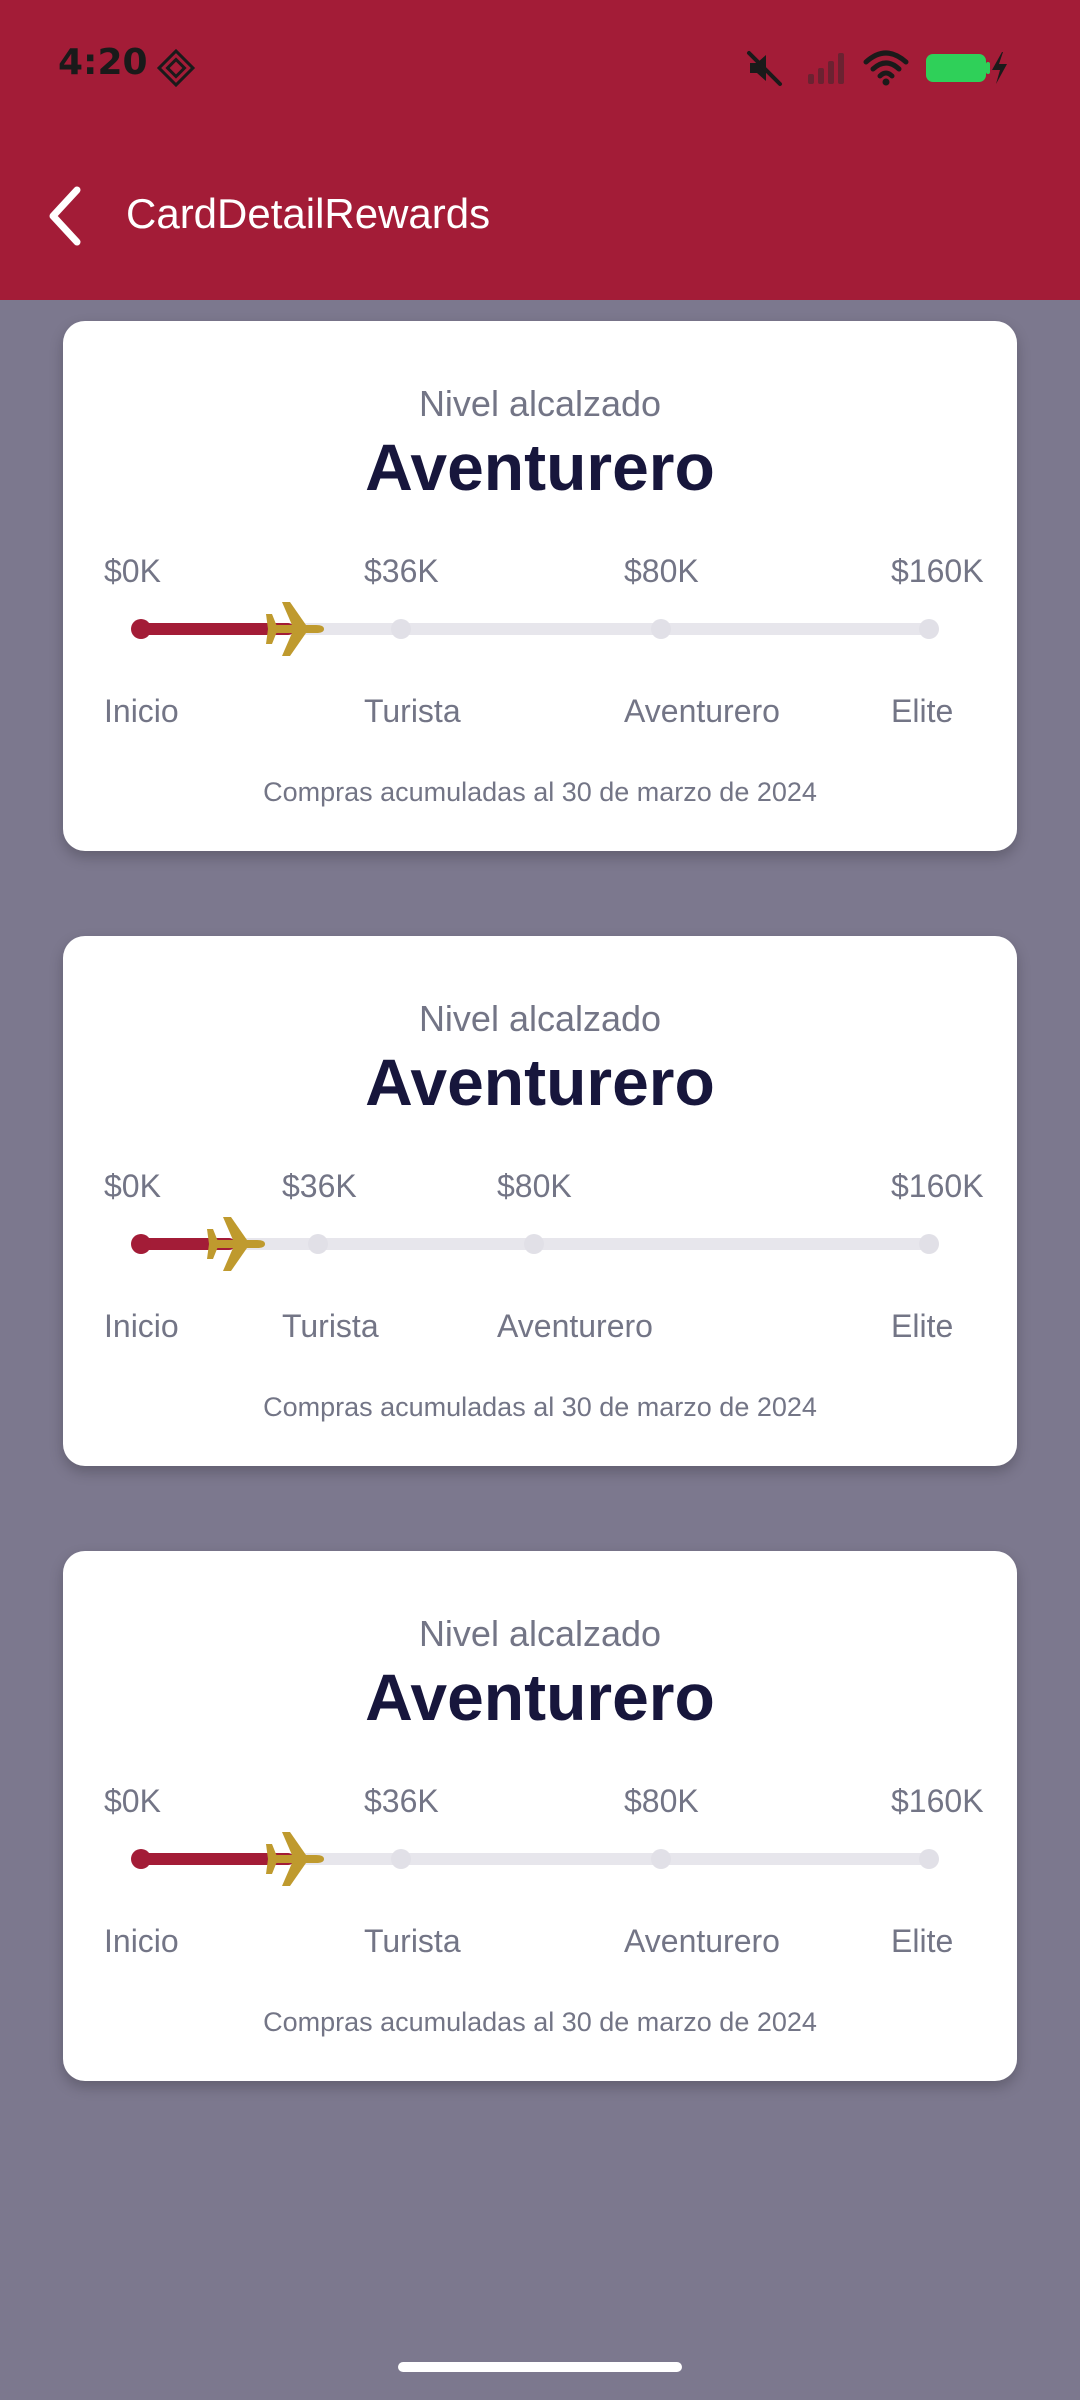  What do you see at coordinates (966, 68) in the screenshot?
I see `battery-charging-icon` at bounding box center [966, 68].